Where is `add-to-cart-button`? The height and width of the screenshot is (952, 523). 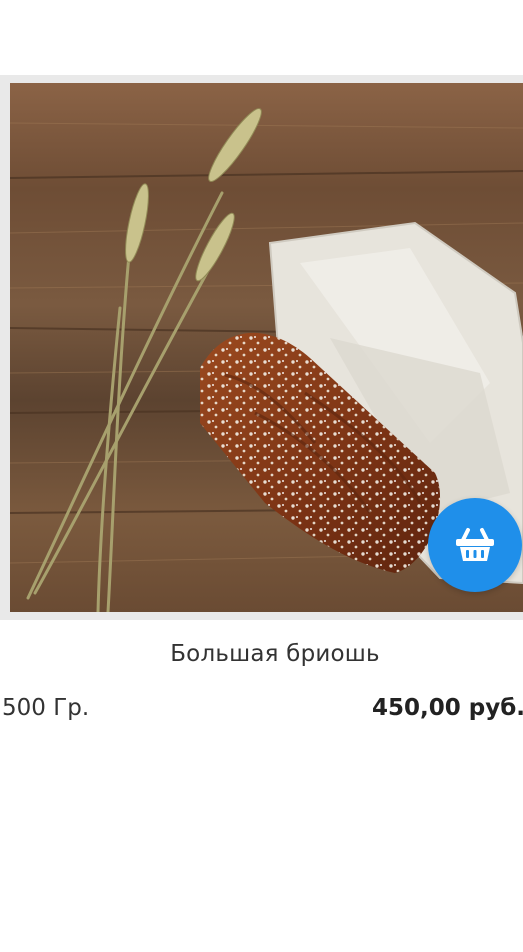 add-to-cart-button is located at coordinates (475, 545).